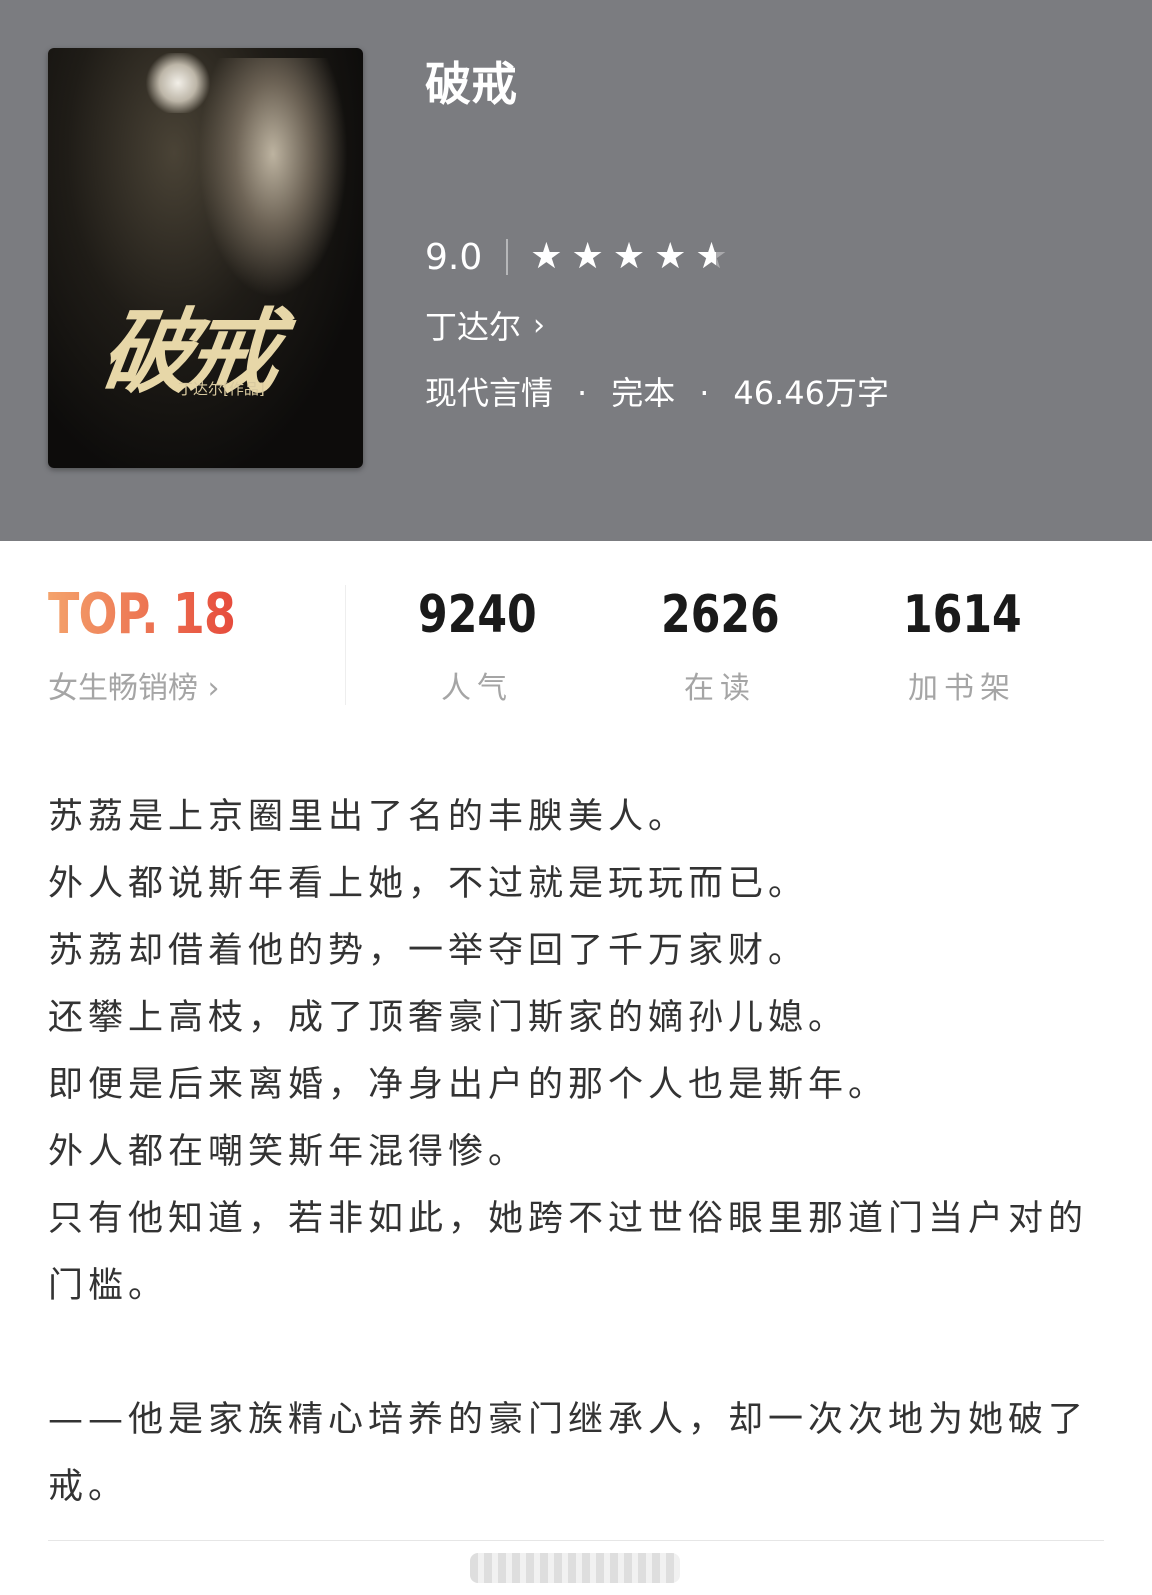 This screenshot has width=1152, height=1595. Describe the element at coordinates (575, 1568) in the screenshot. I see `bottom-handle` at that location.